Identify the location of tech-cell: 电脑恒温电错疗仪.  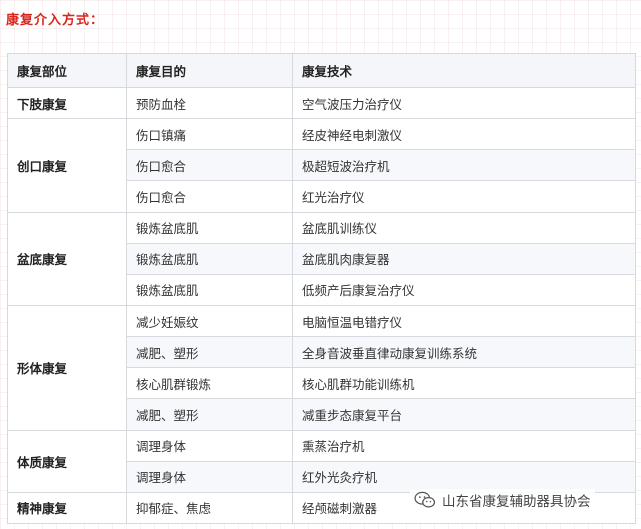
(464, 321).